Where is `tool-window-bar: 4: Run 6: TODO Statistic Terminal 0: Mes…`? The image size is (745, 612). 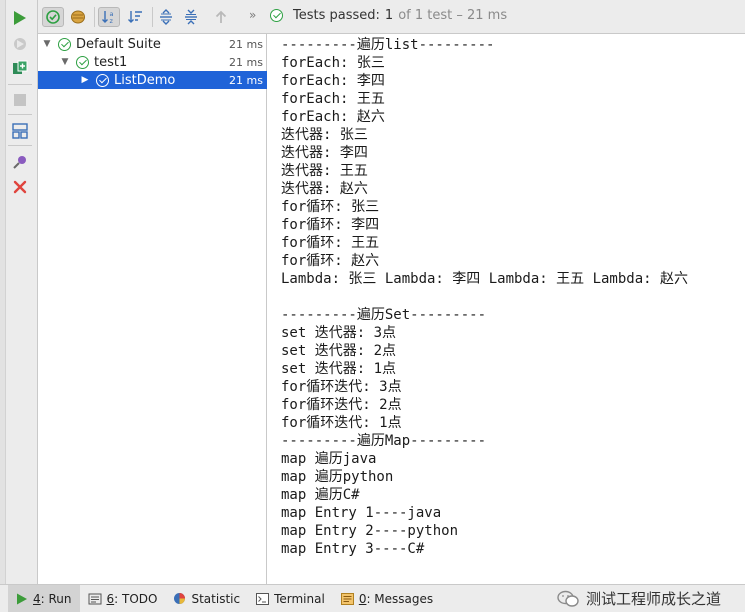
tool-window-bar: 4: Run 6: TODO Statistic Terminal 0: Mes… is located at coordinates (372, 598).